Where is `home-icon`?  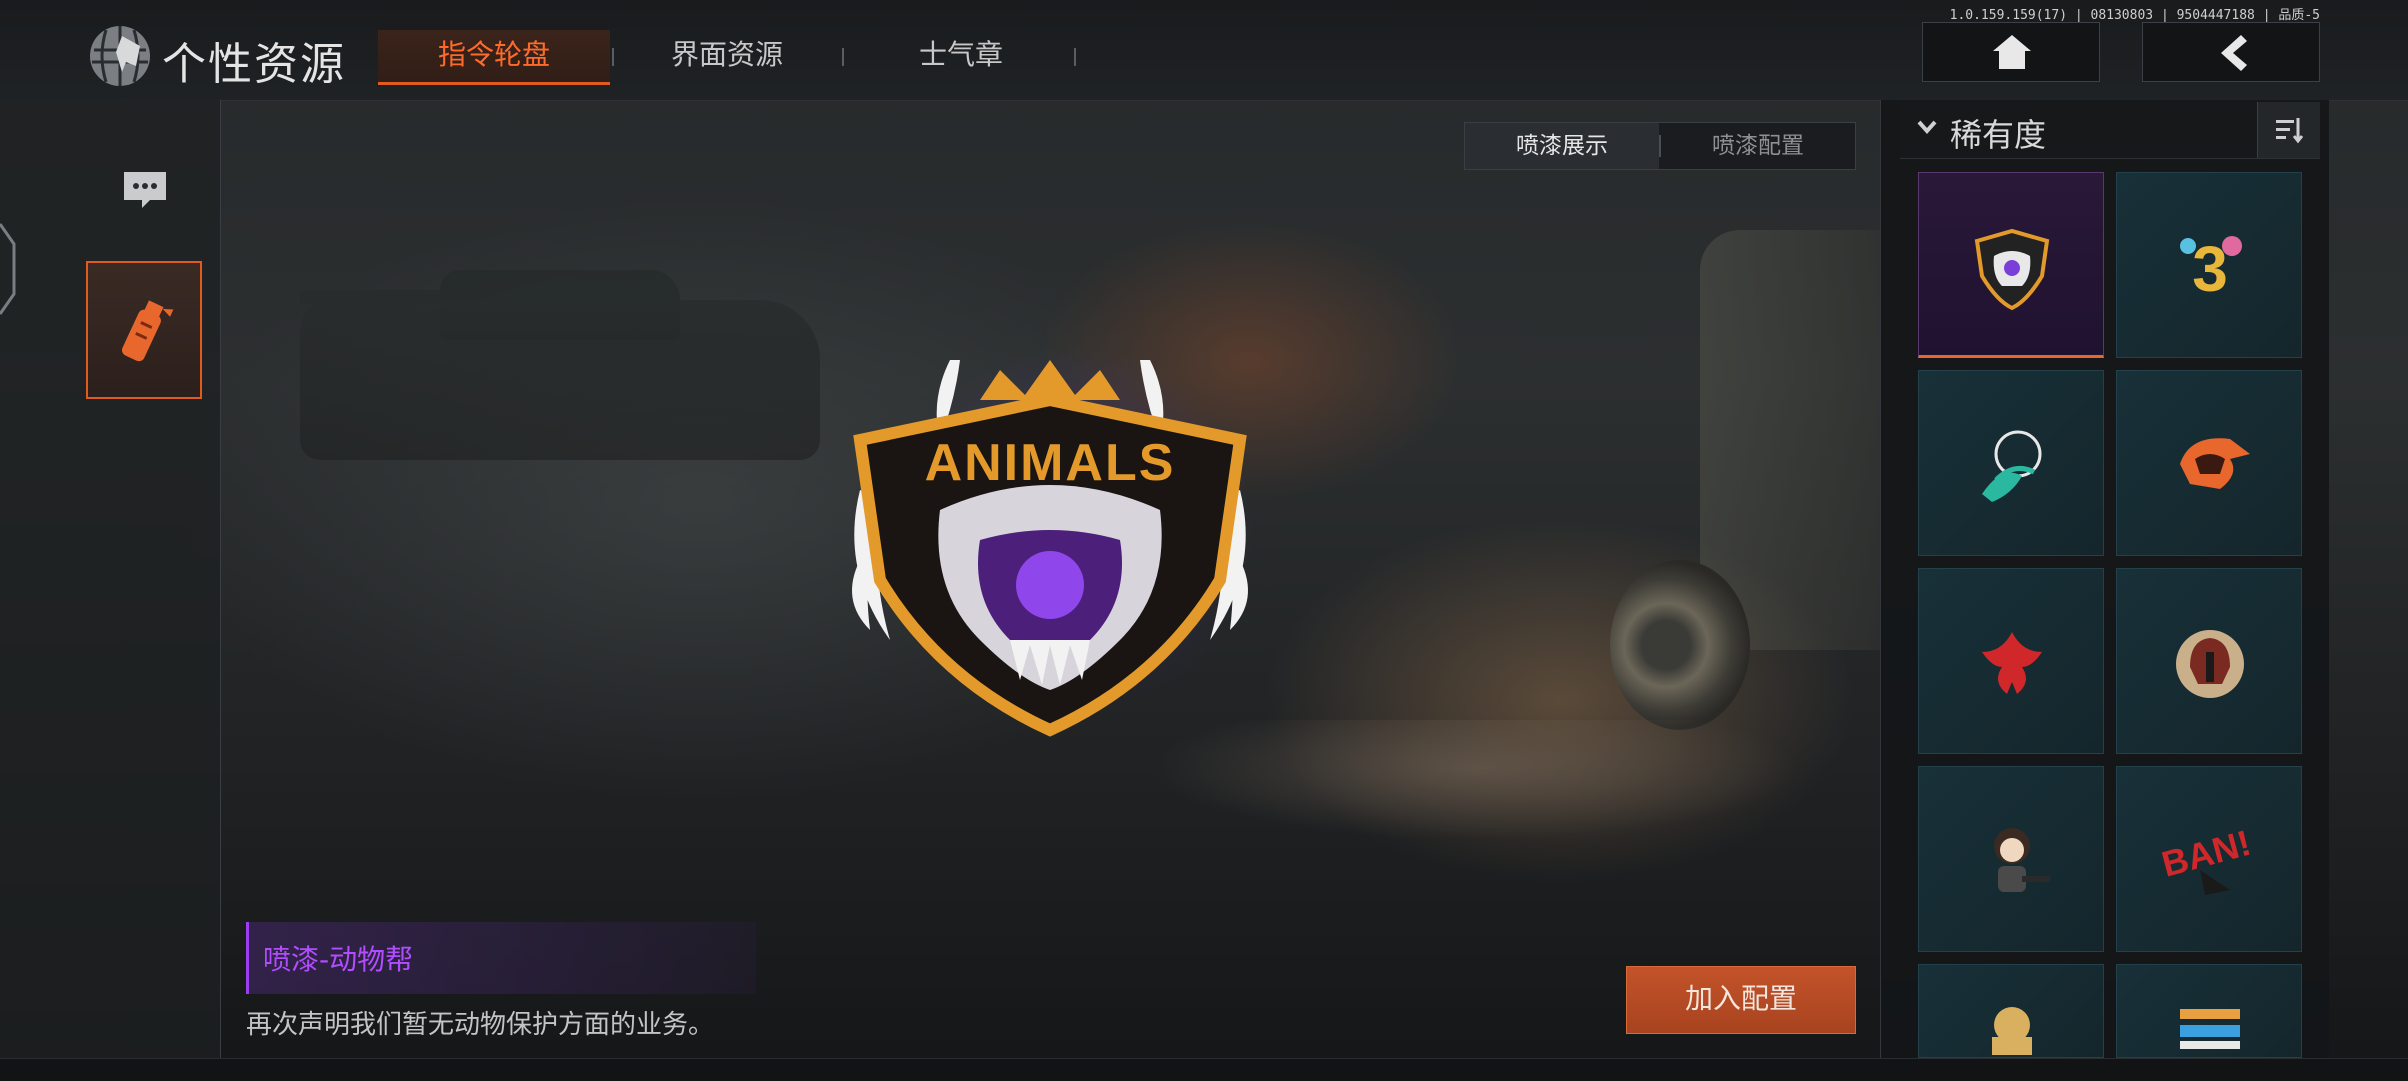 home-icon is located at coordinates (2012, 52).